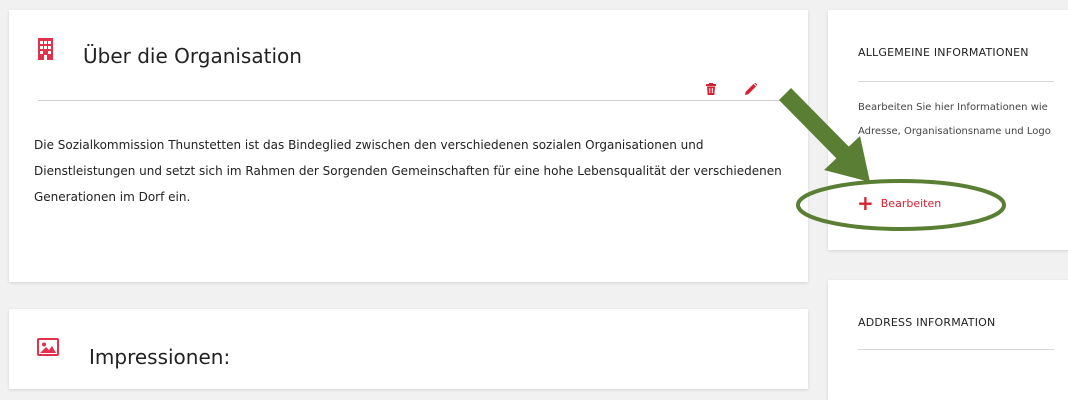 This screenshot has width=1068, height=400. I want to click on edit-label: Bearbeiten, so click(911, 203).